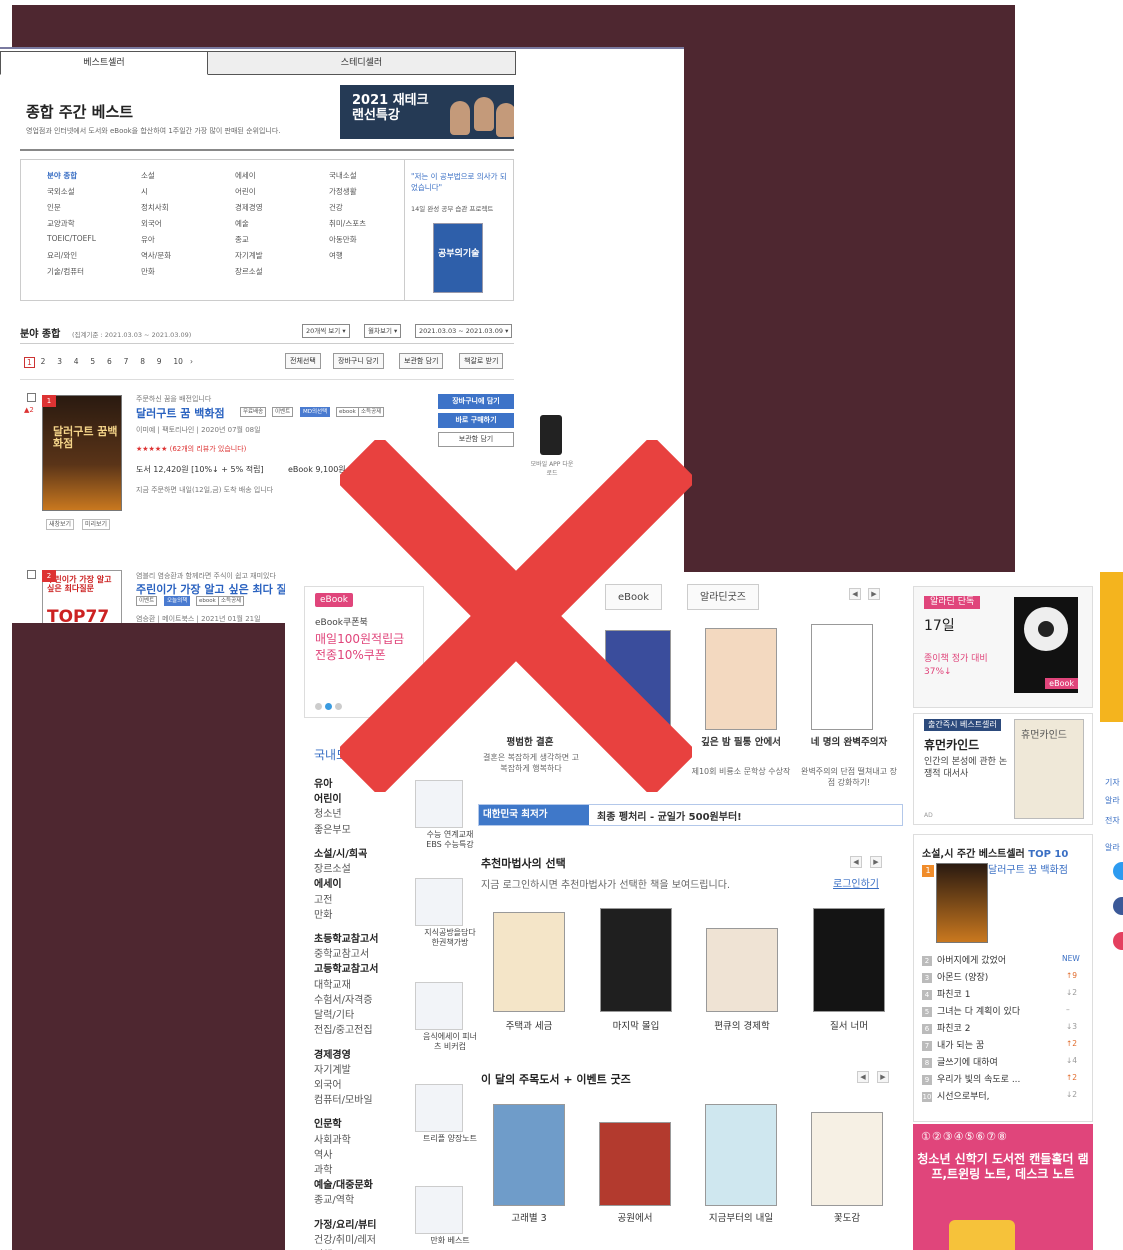 This screenshot has height=1250, width=1123. What do you see at coordinates (323, 1248) in the screenshot?
I see `sidebar-category: 여행` at bounding box center [323, 1248].